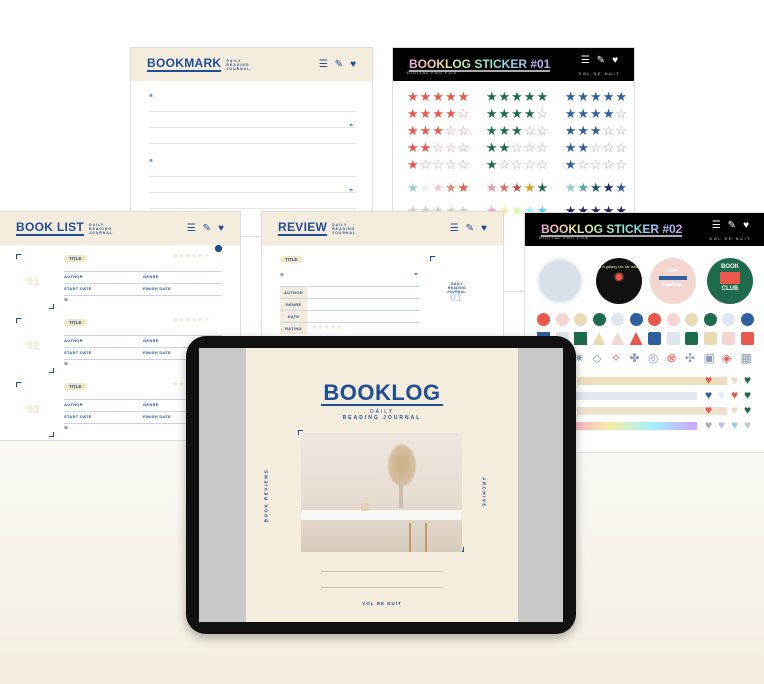 The image size is (764, 684). What do you see at coordinates (350, 292) in the screenshot?
I see `review-field-row: AUTHOR` at bounding box center [350, 292].